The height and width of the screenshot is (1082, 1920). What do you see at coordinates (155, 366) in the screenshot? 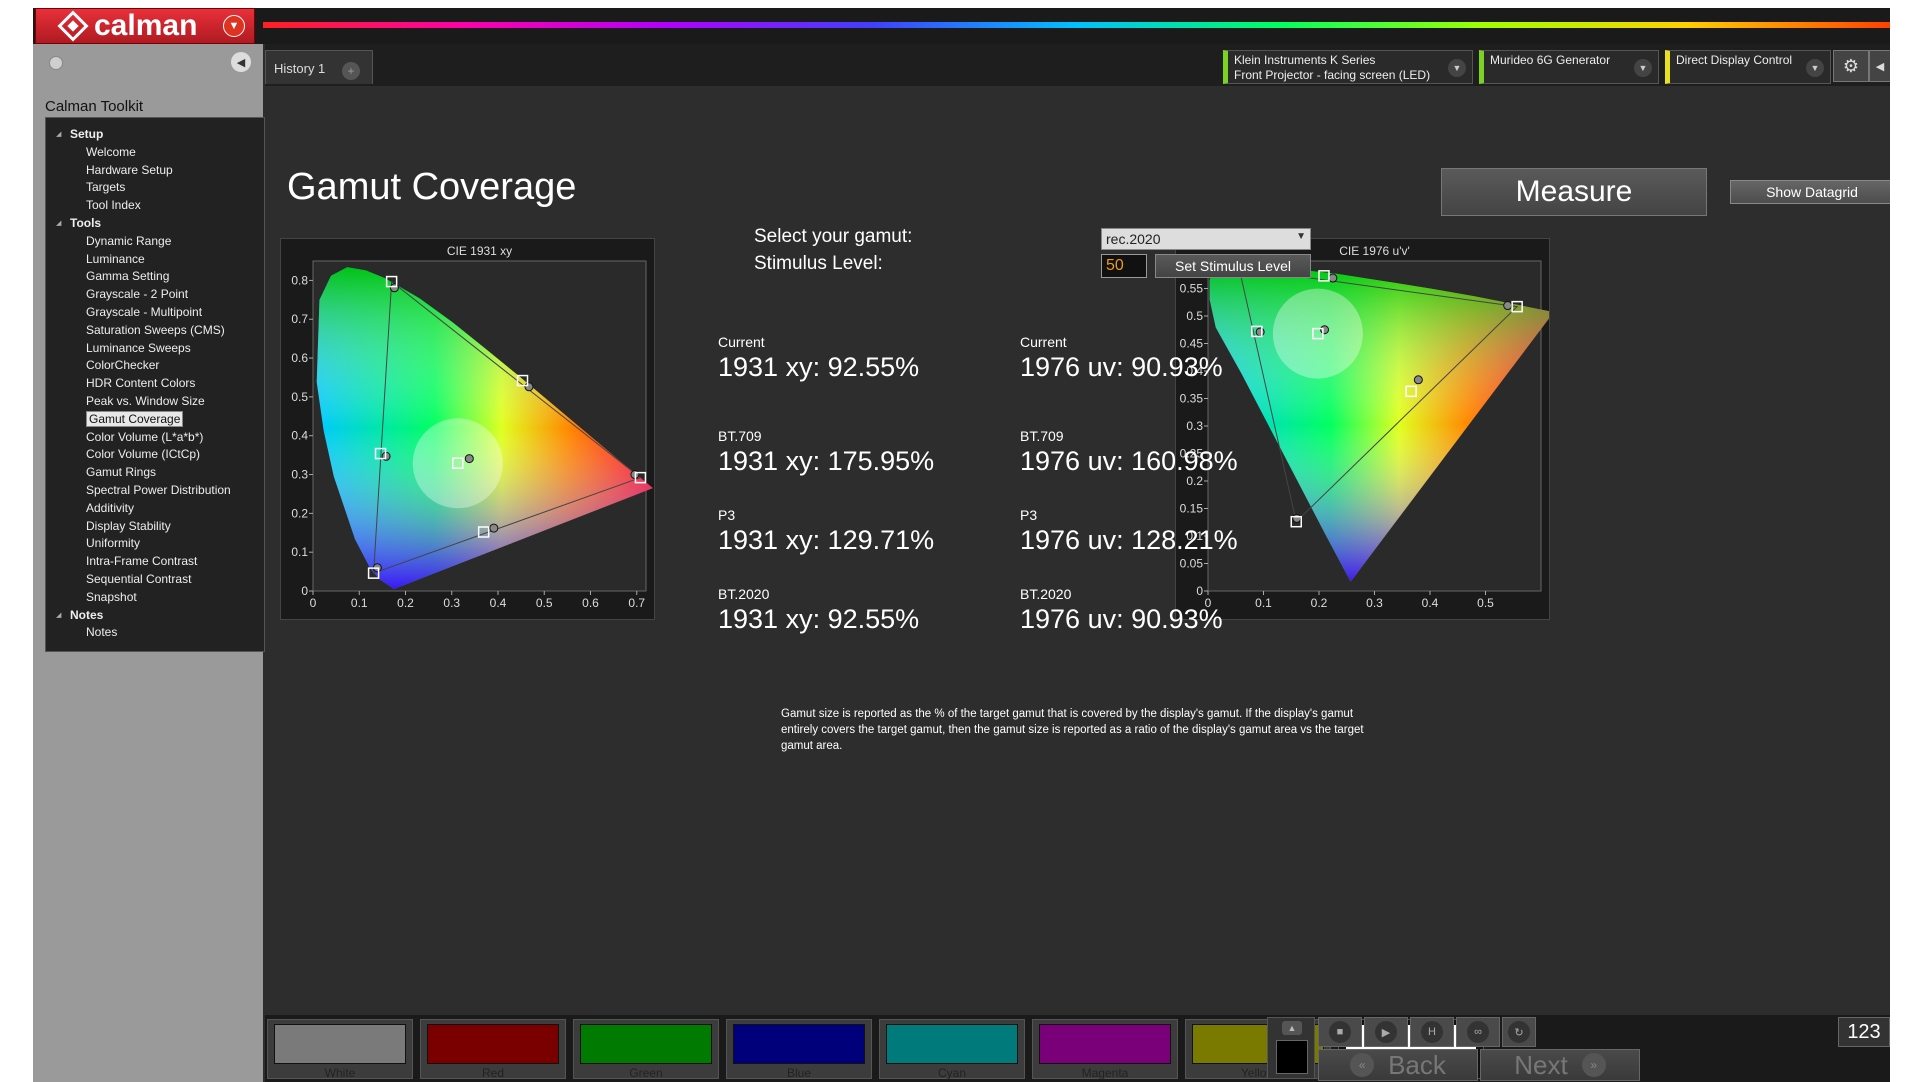
I see `tree-item: ColorChecker` at bounding box center [155, 366].